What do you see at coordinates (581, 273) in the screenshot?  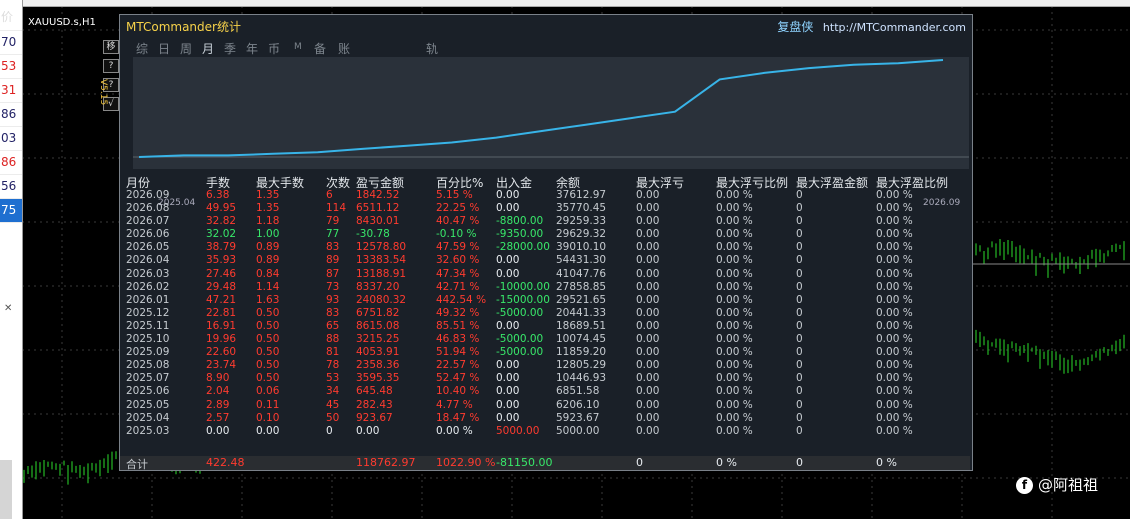 I see `table-cell: 41047.76` at bounding box center [581, 273].